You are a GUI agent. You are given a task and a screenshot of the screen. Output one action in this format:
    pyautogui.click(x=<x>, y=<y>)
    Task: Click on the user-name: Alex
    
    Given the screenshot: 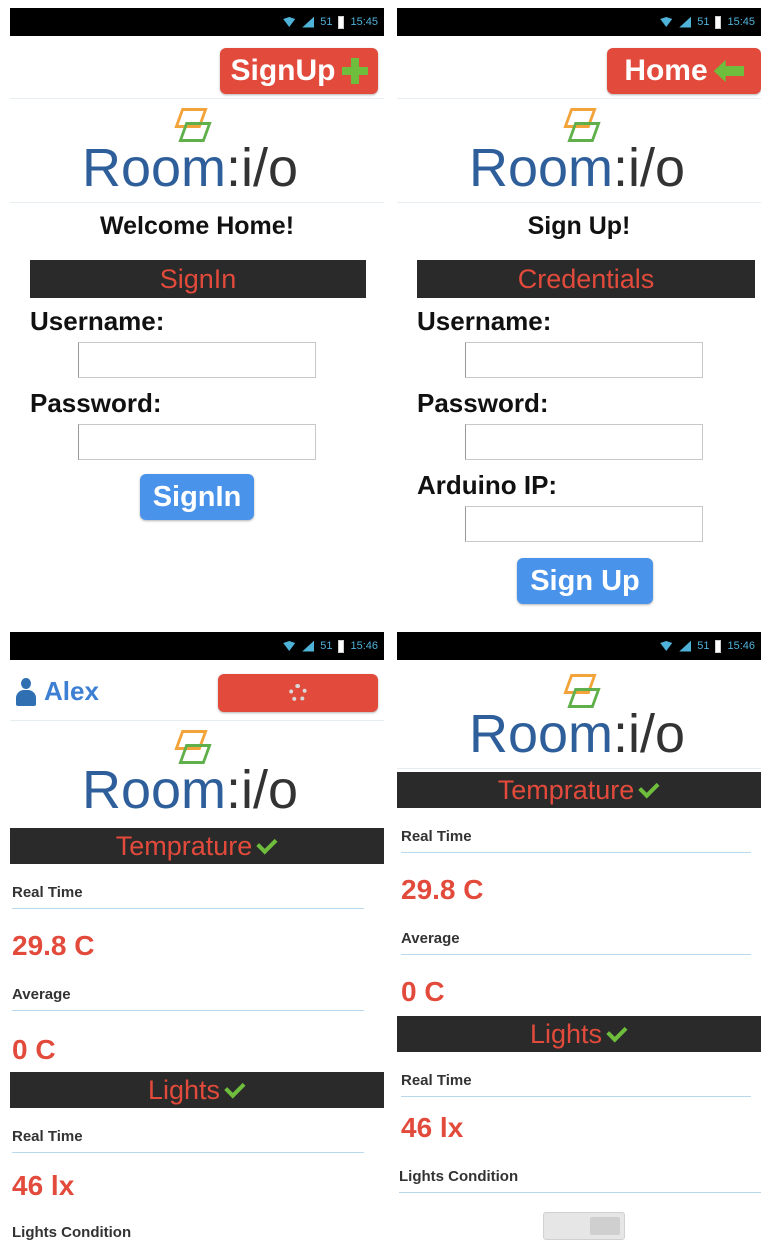 What is the action you would take?
    pyautogui.click(x=71, y=691)
    